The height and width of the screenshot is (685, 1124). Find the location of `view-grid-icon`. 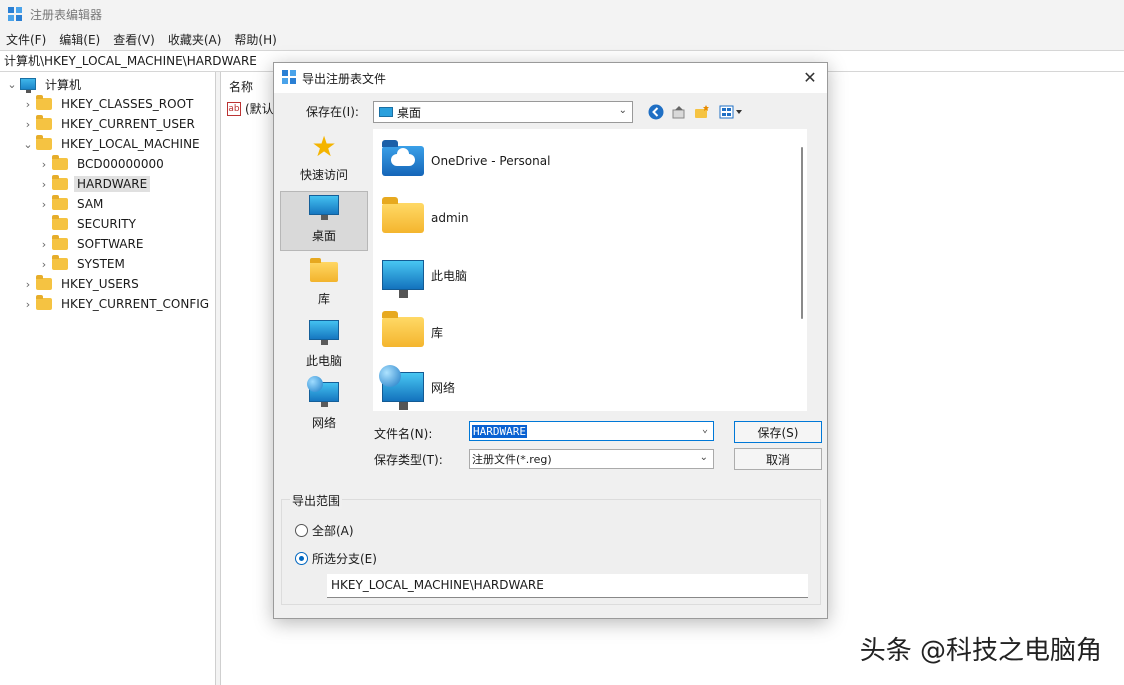

view-grid-icon is located at coordinates (730, 112).